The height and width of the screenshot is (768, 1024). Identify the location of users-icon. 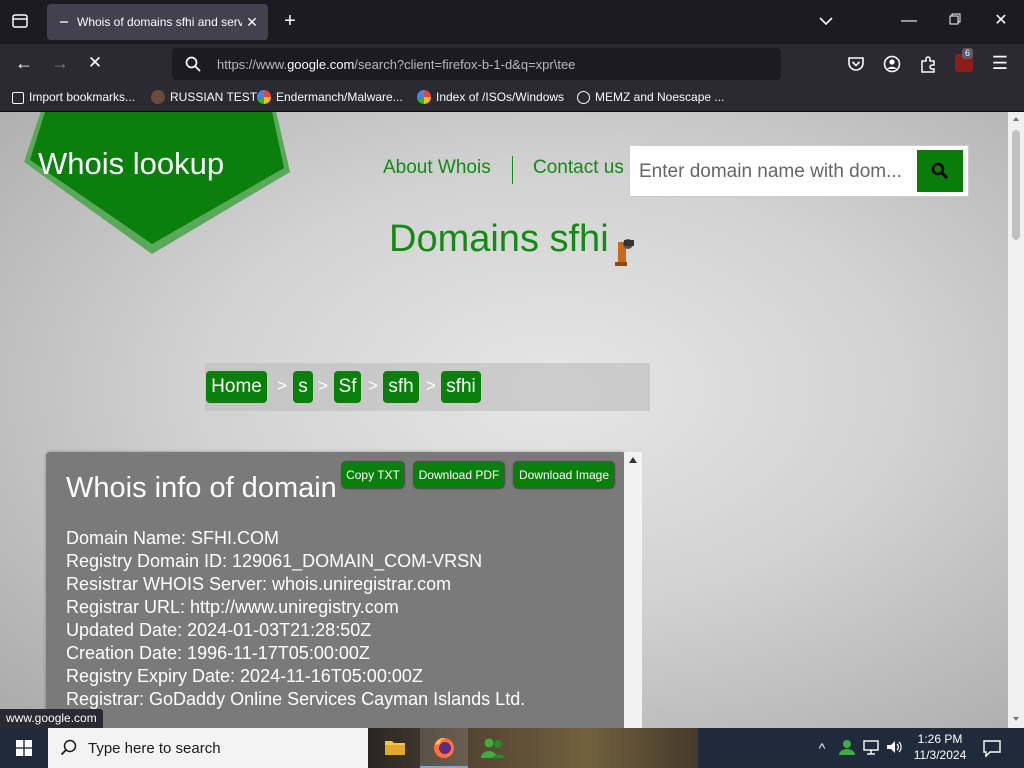
(493, 748).